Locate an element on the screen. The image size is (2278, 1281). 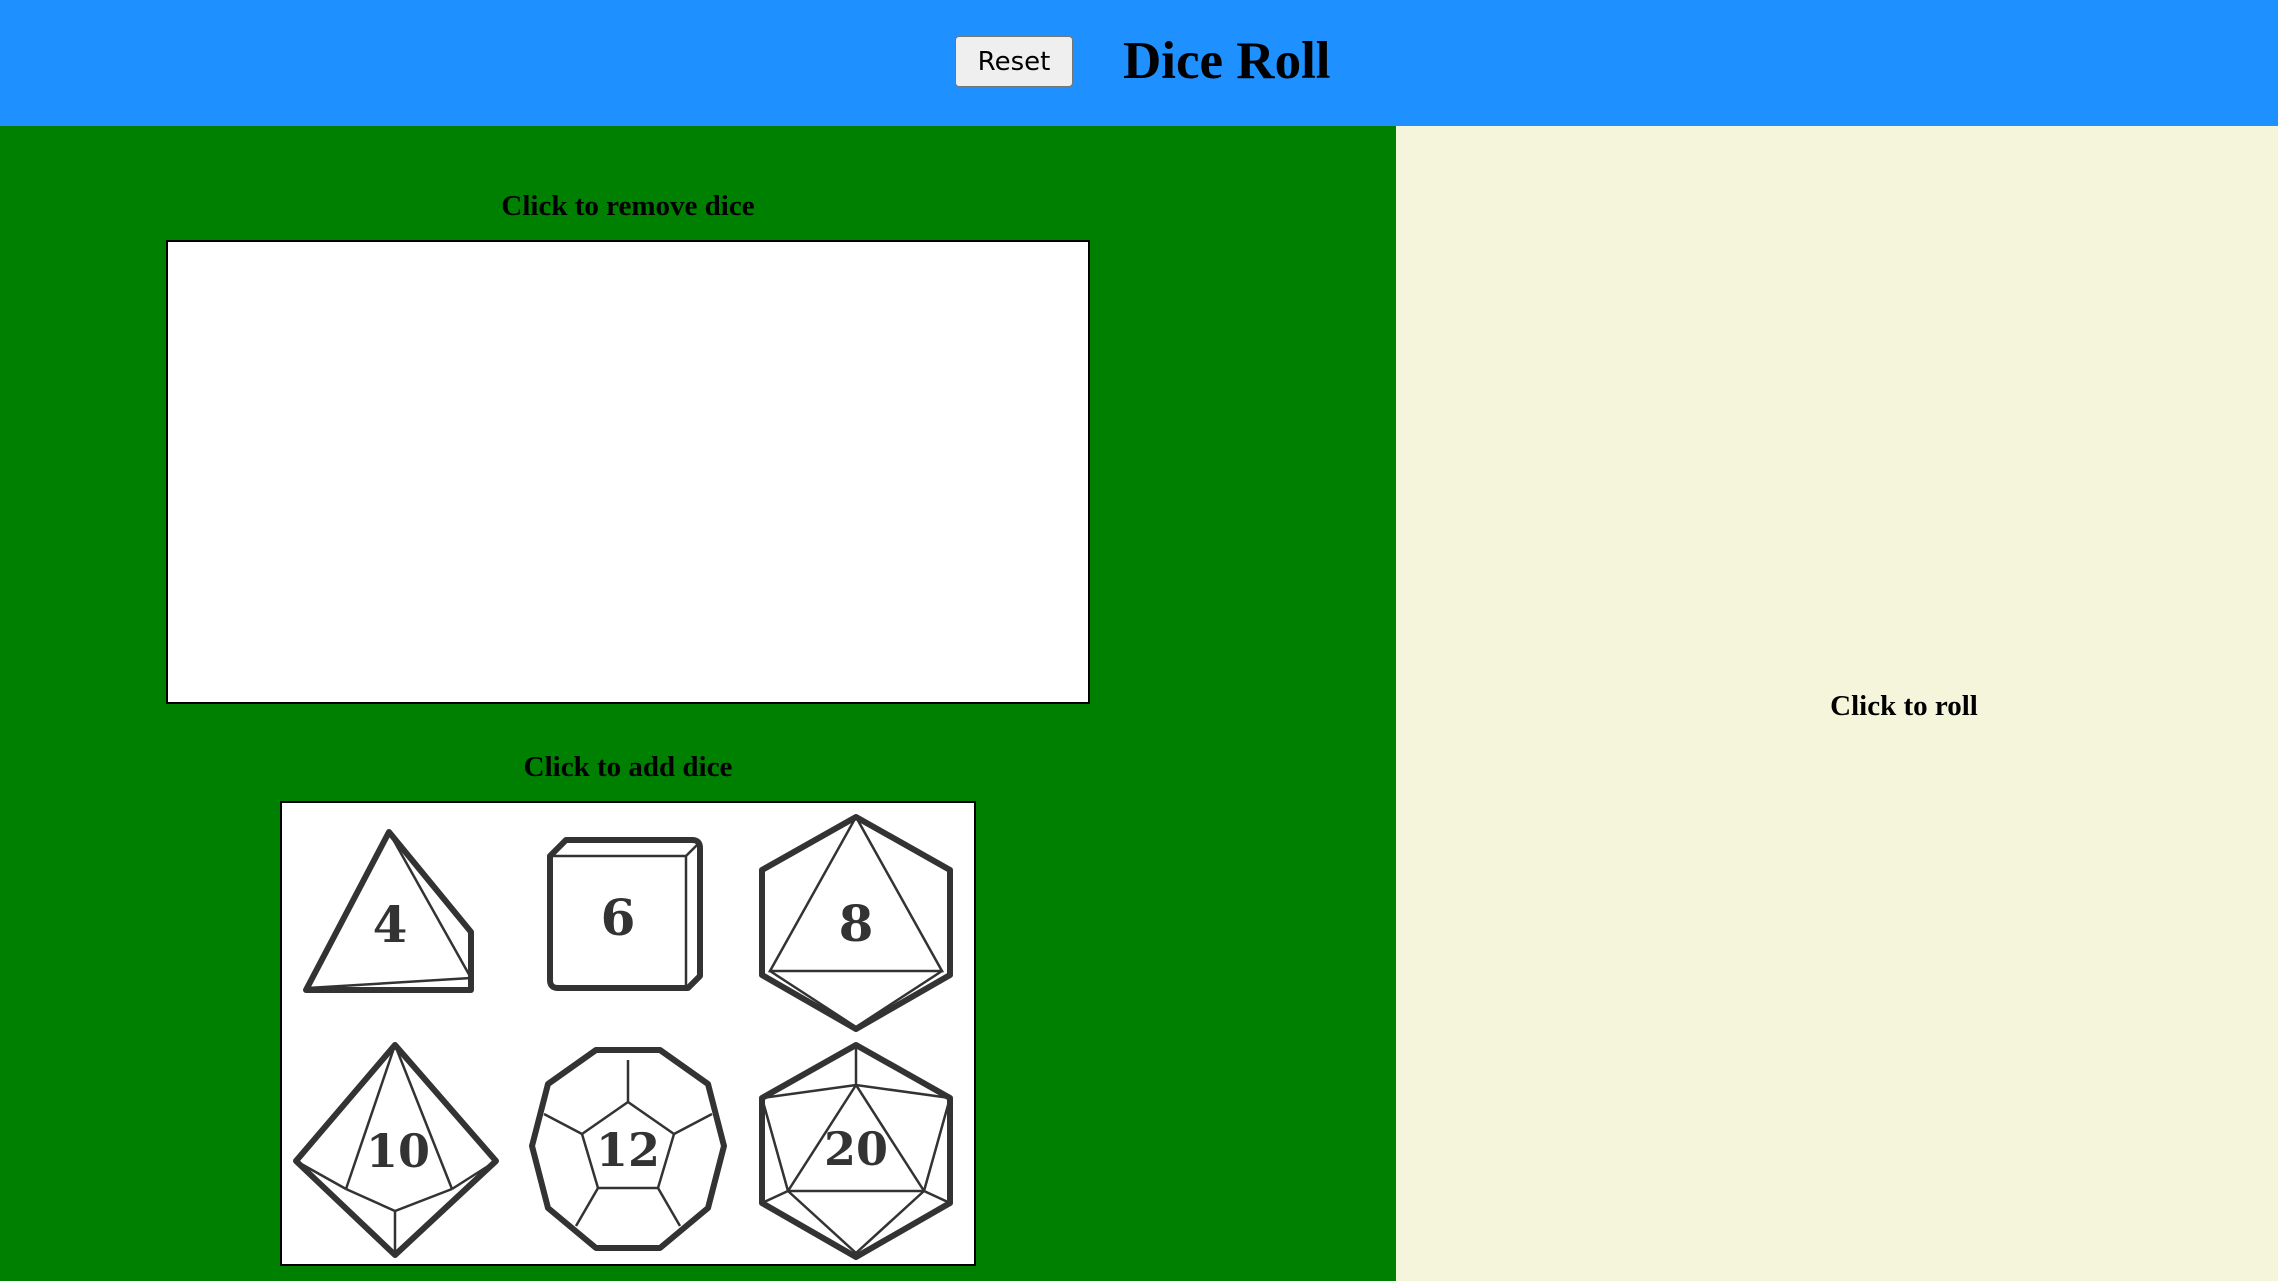
d10-label: 10 is located at coordinates (398, 1151).